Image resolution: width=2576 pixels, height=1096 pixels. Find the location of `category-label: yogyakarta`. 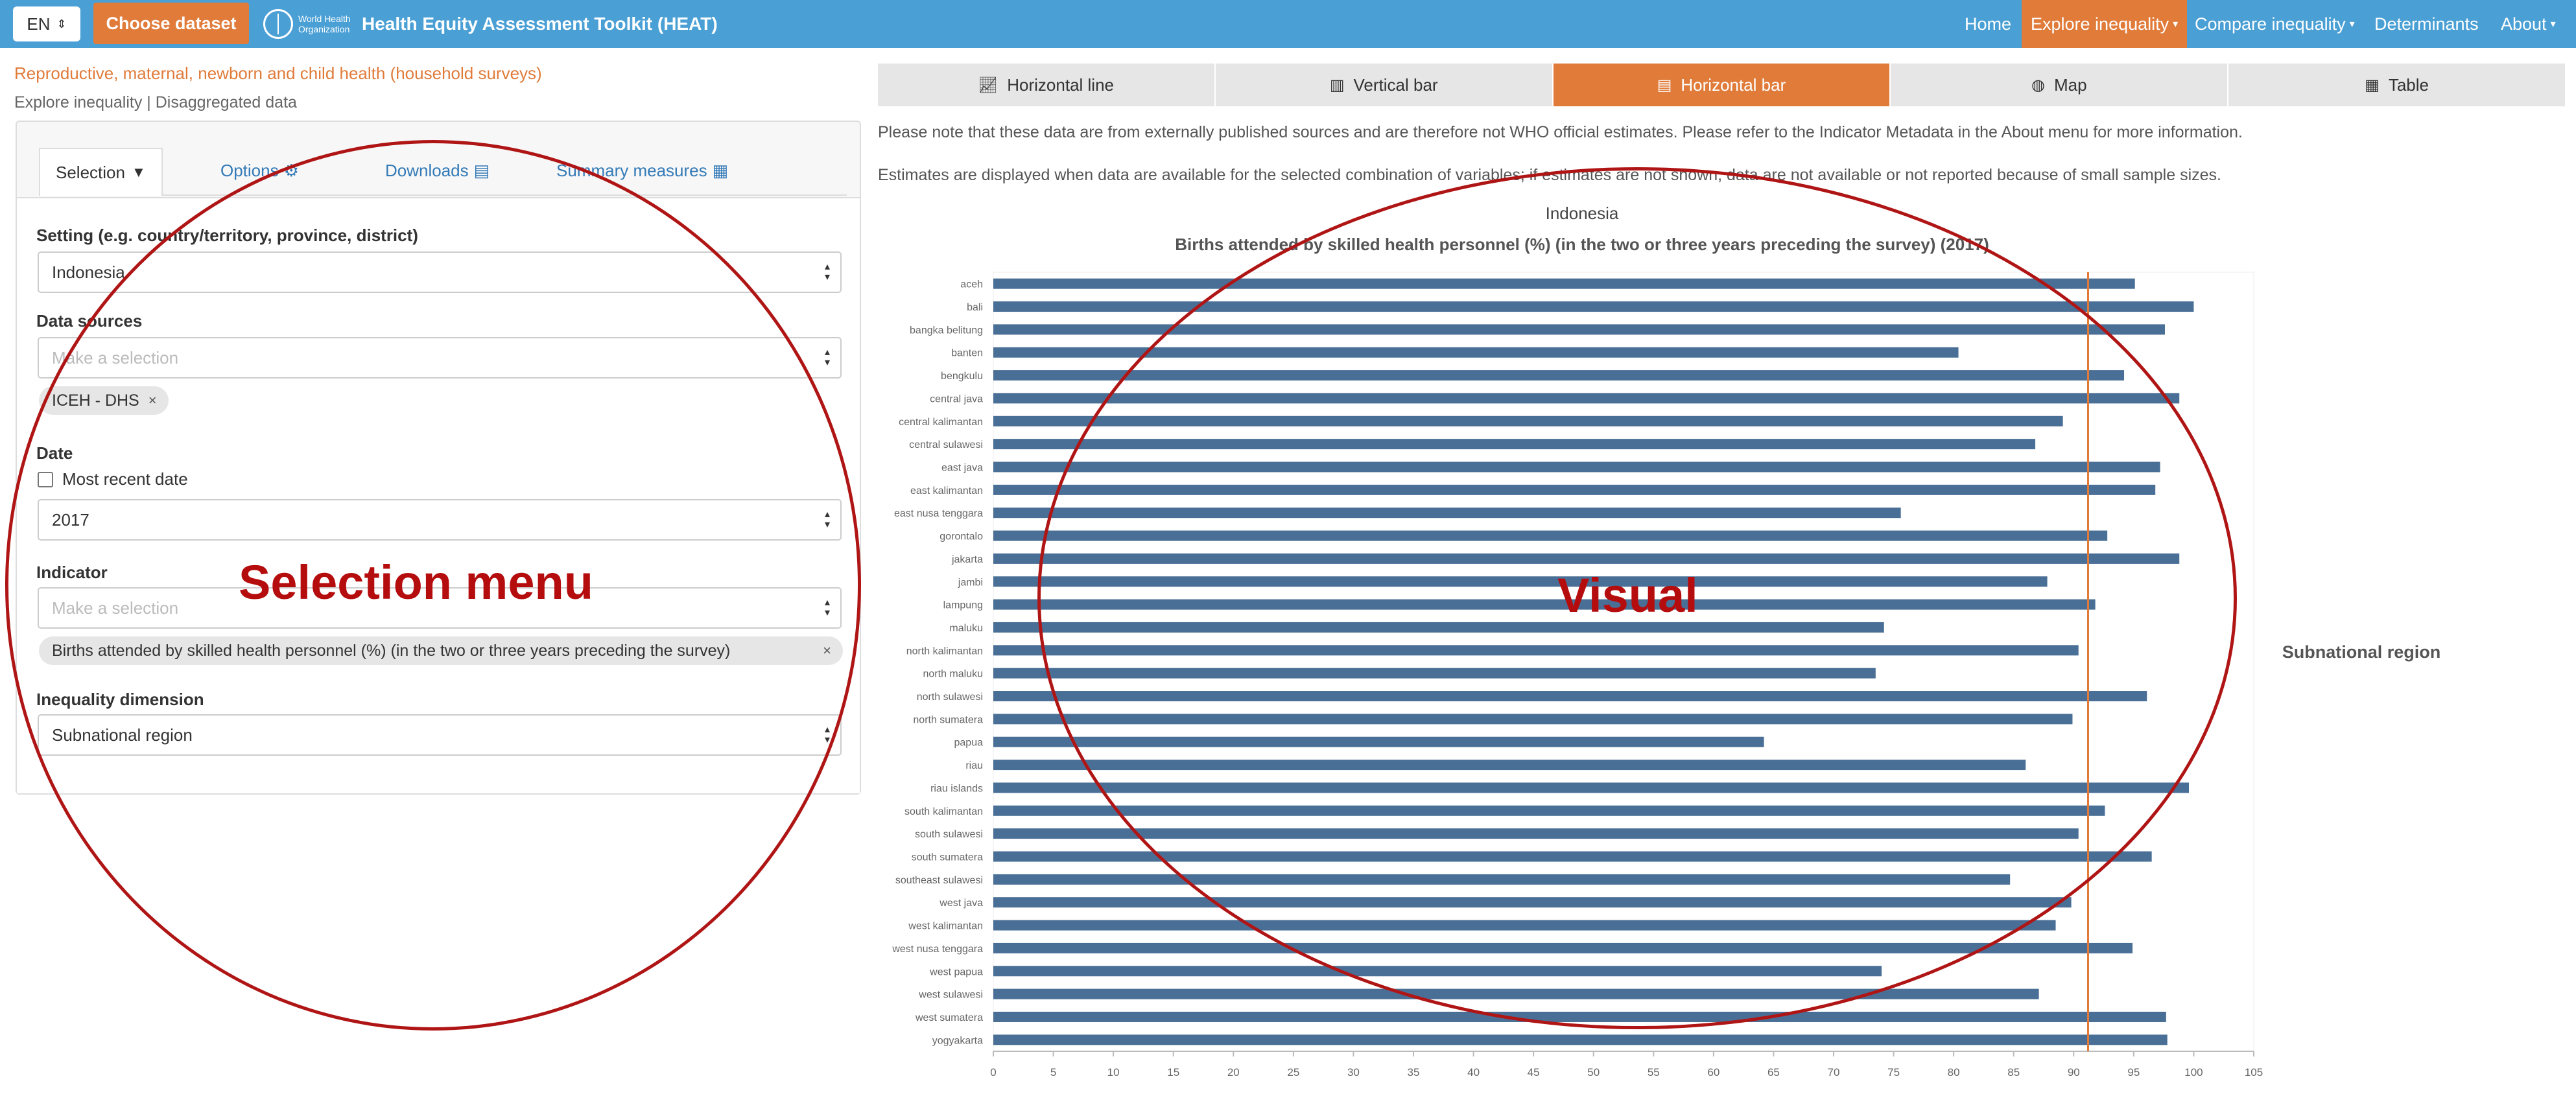

category-label: yogyakarta is located at coordinates (957, 1040).